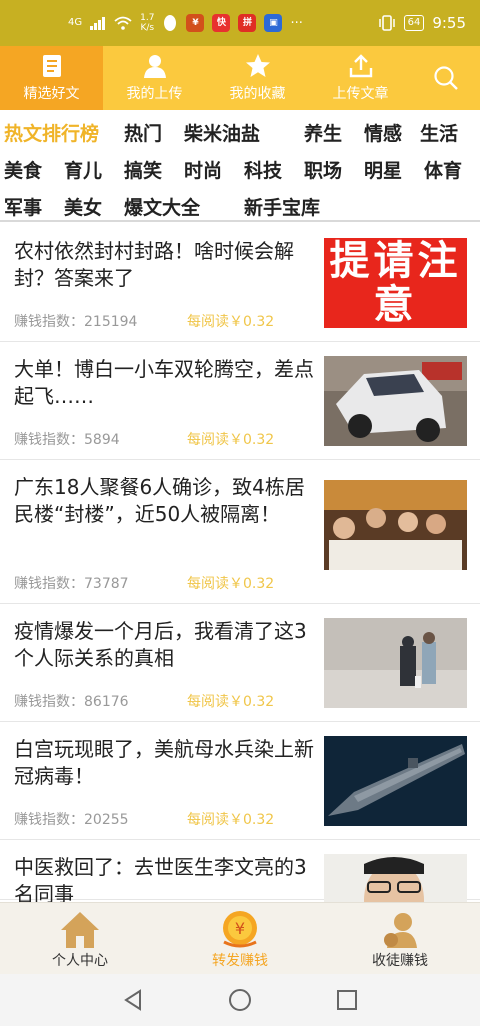  Describe the element at coordinates (247, 23) in the screenshot. I see `pinduoduo-icon: 拼` at that location.